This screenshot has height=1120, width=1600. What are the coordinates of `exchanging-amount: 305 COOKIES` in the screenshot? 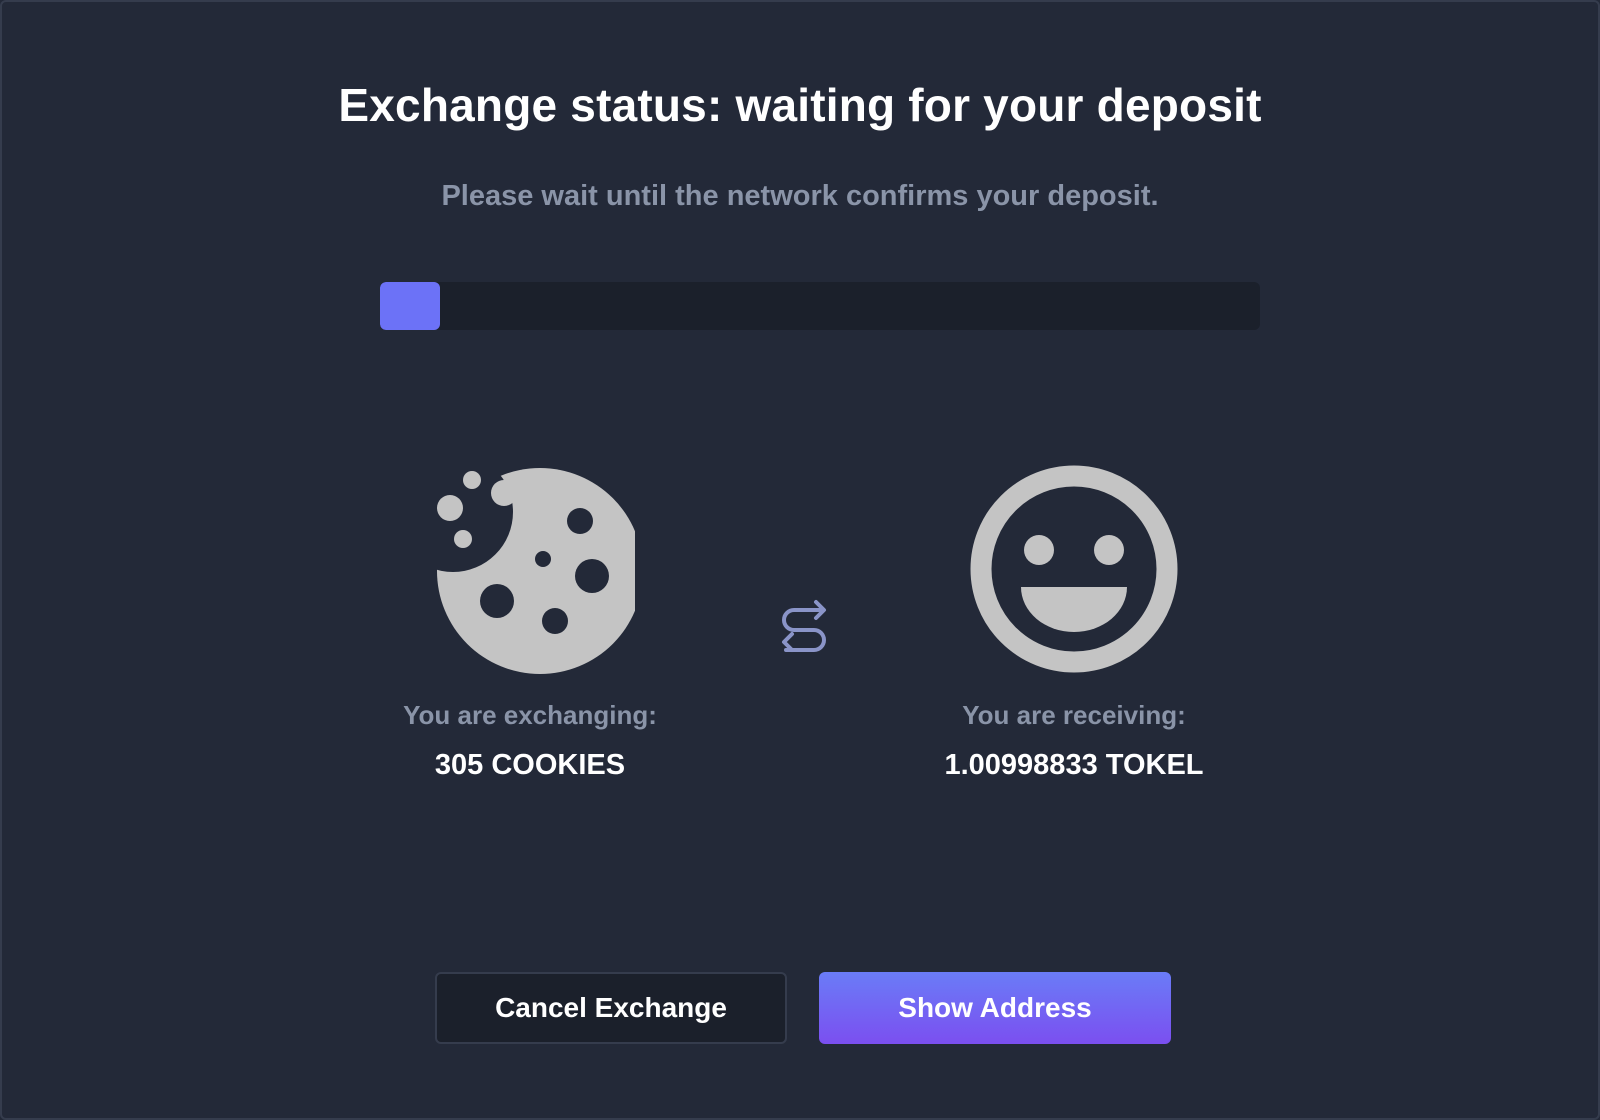 It's located at (530, 765).